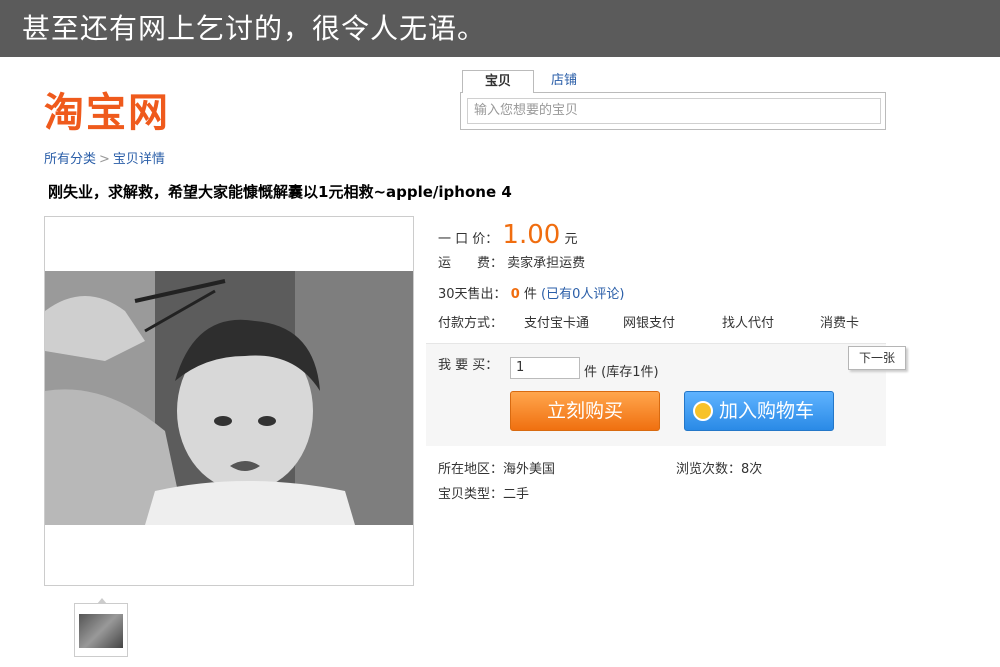  I want to click on search-area: 宝贝 店铺 输入您想要的宝贝, so click(674, 102).